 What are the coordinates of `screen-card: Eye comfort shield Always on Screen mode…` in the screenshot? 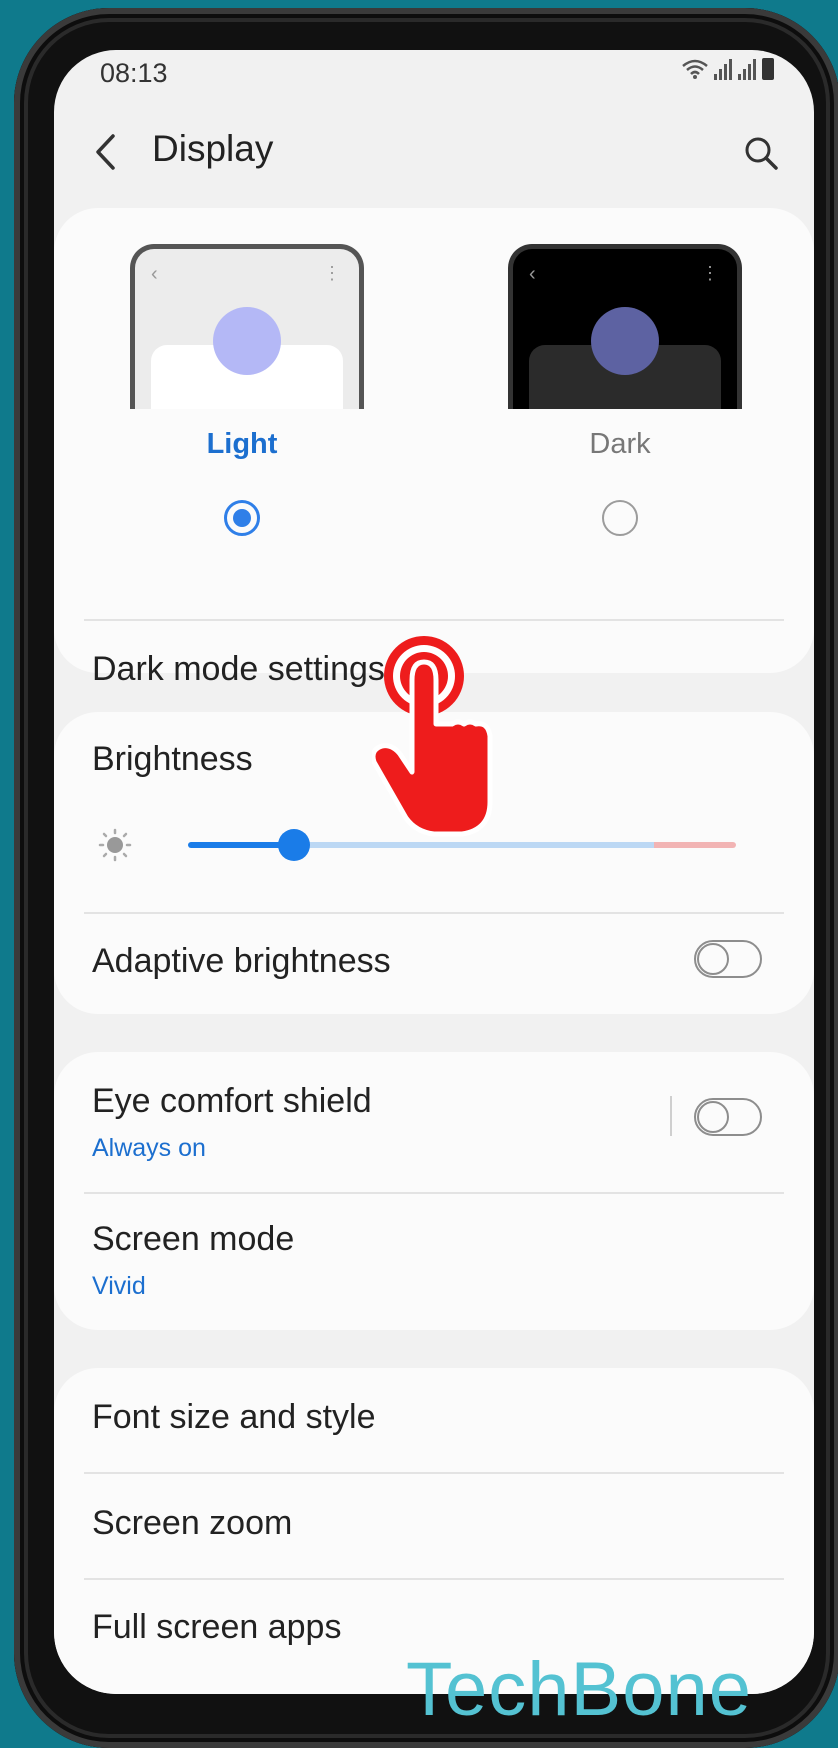 It's located at (434, 1191).